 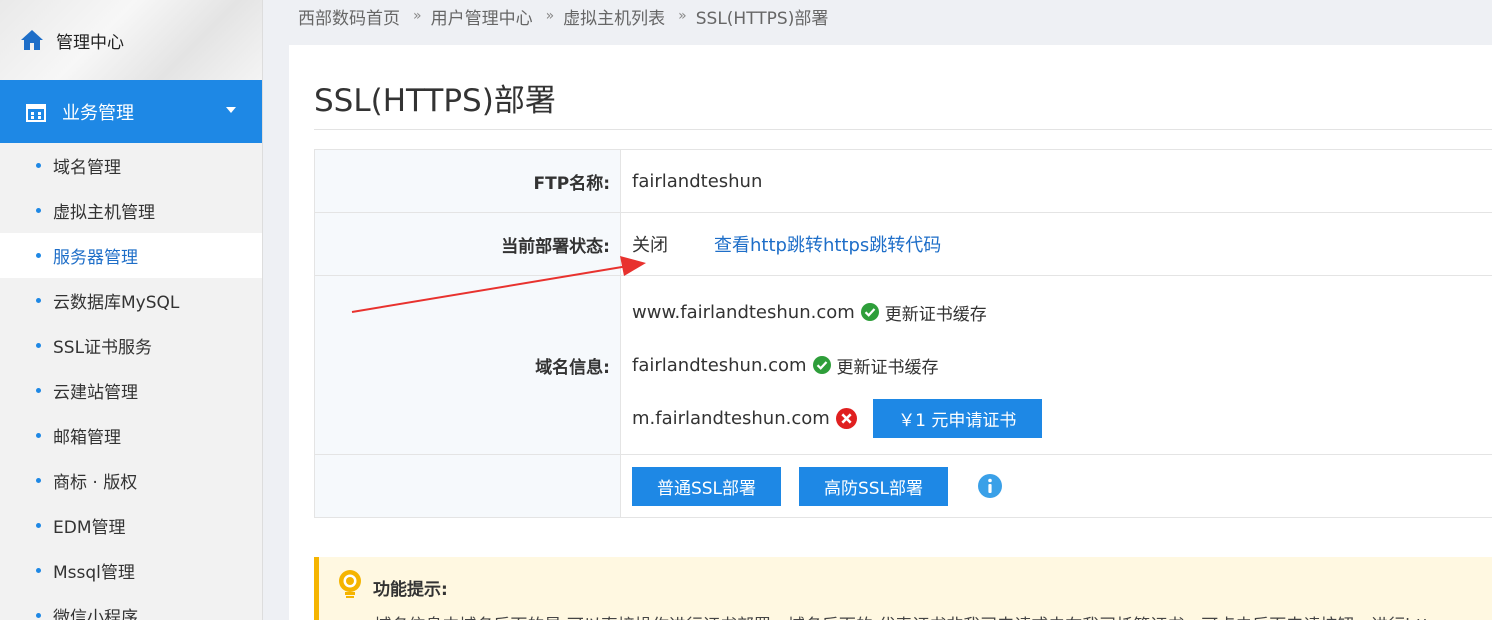 I want to click on sidebar-item-trademark: 商标 · 版权, so click(x=131, y=480).